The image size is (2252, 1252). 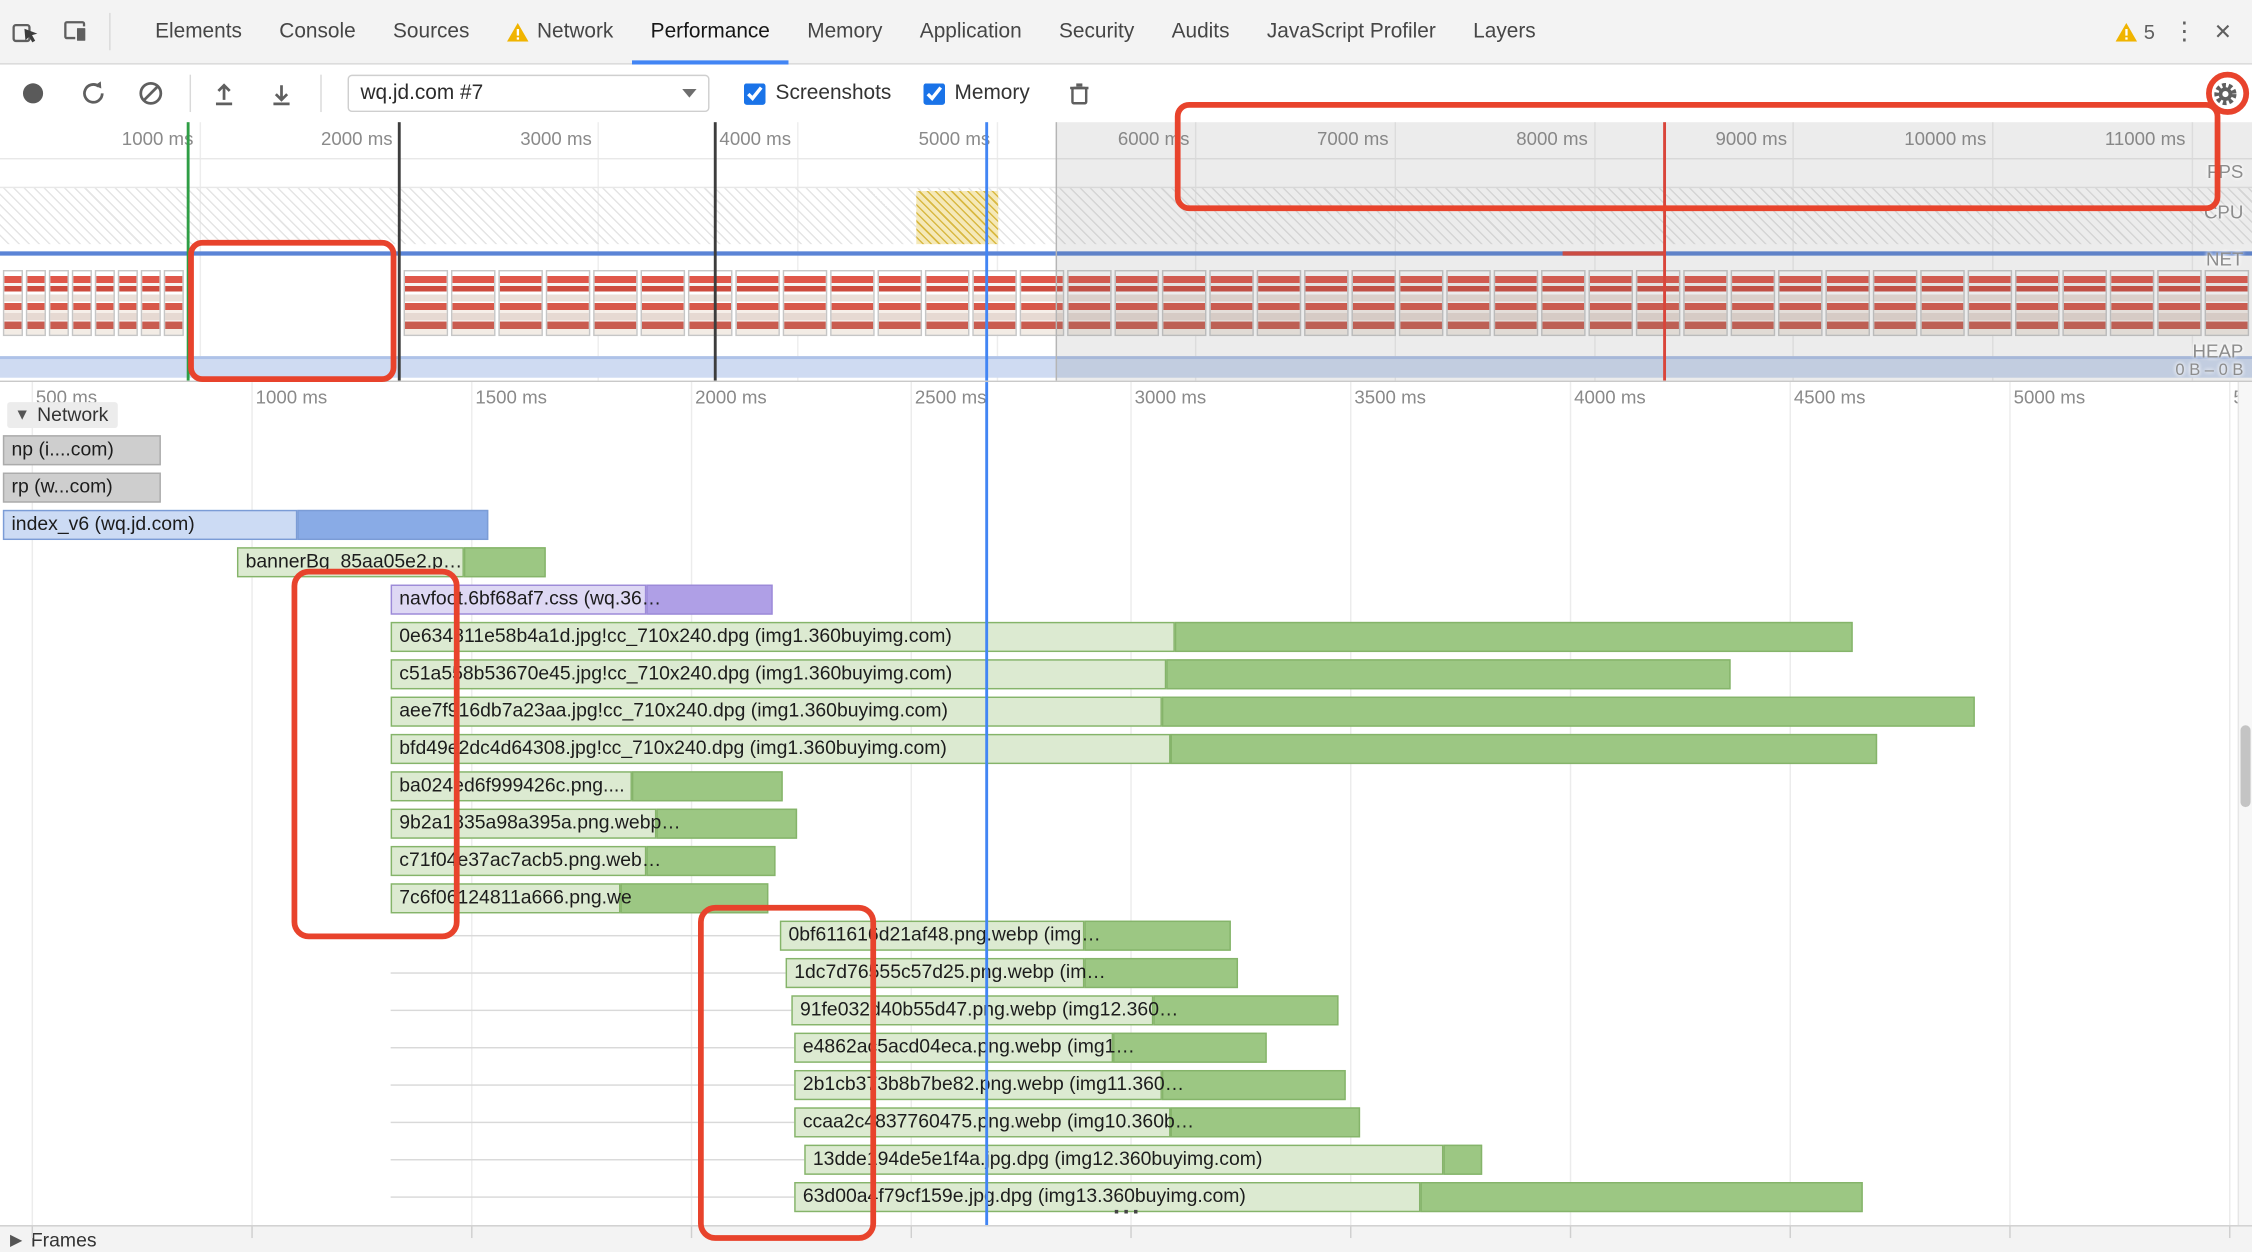 I want to click on save-profile-button, so click(x=282, y=93).